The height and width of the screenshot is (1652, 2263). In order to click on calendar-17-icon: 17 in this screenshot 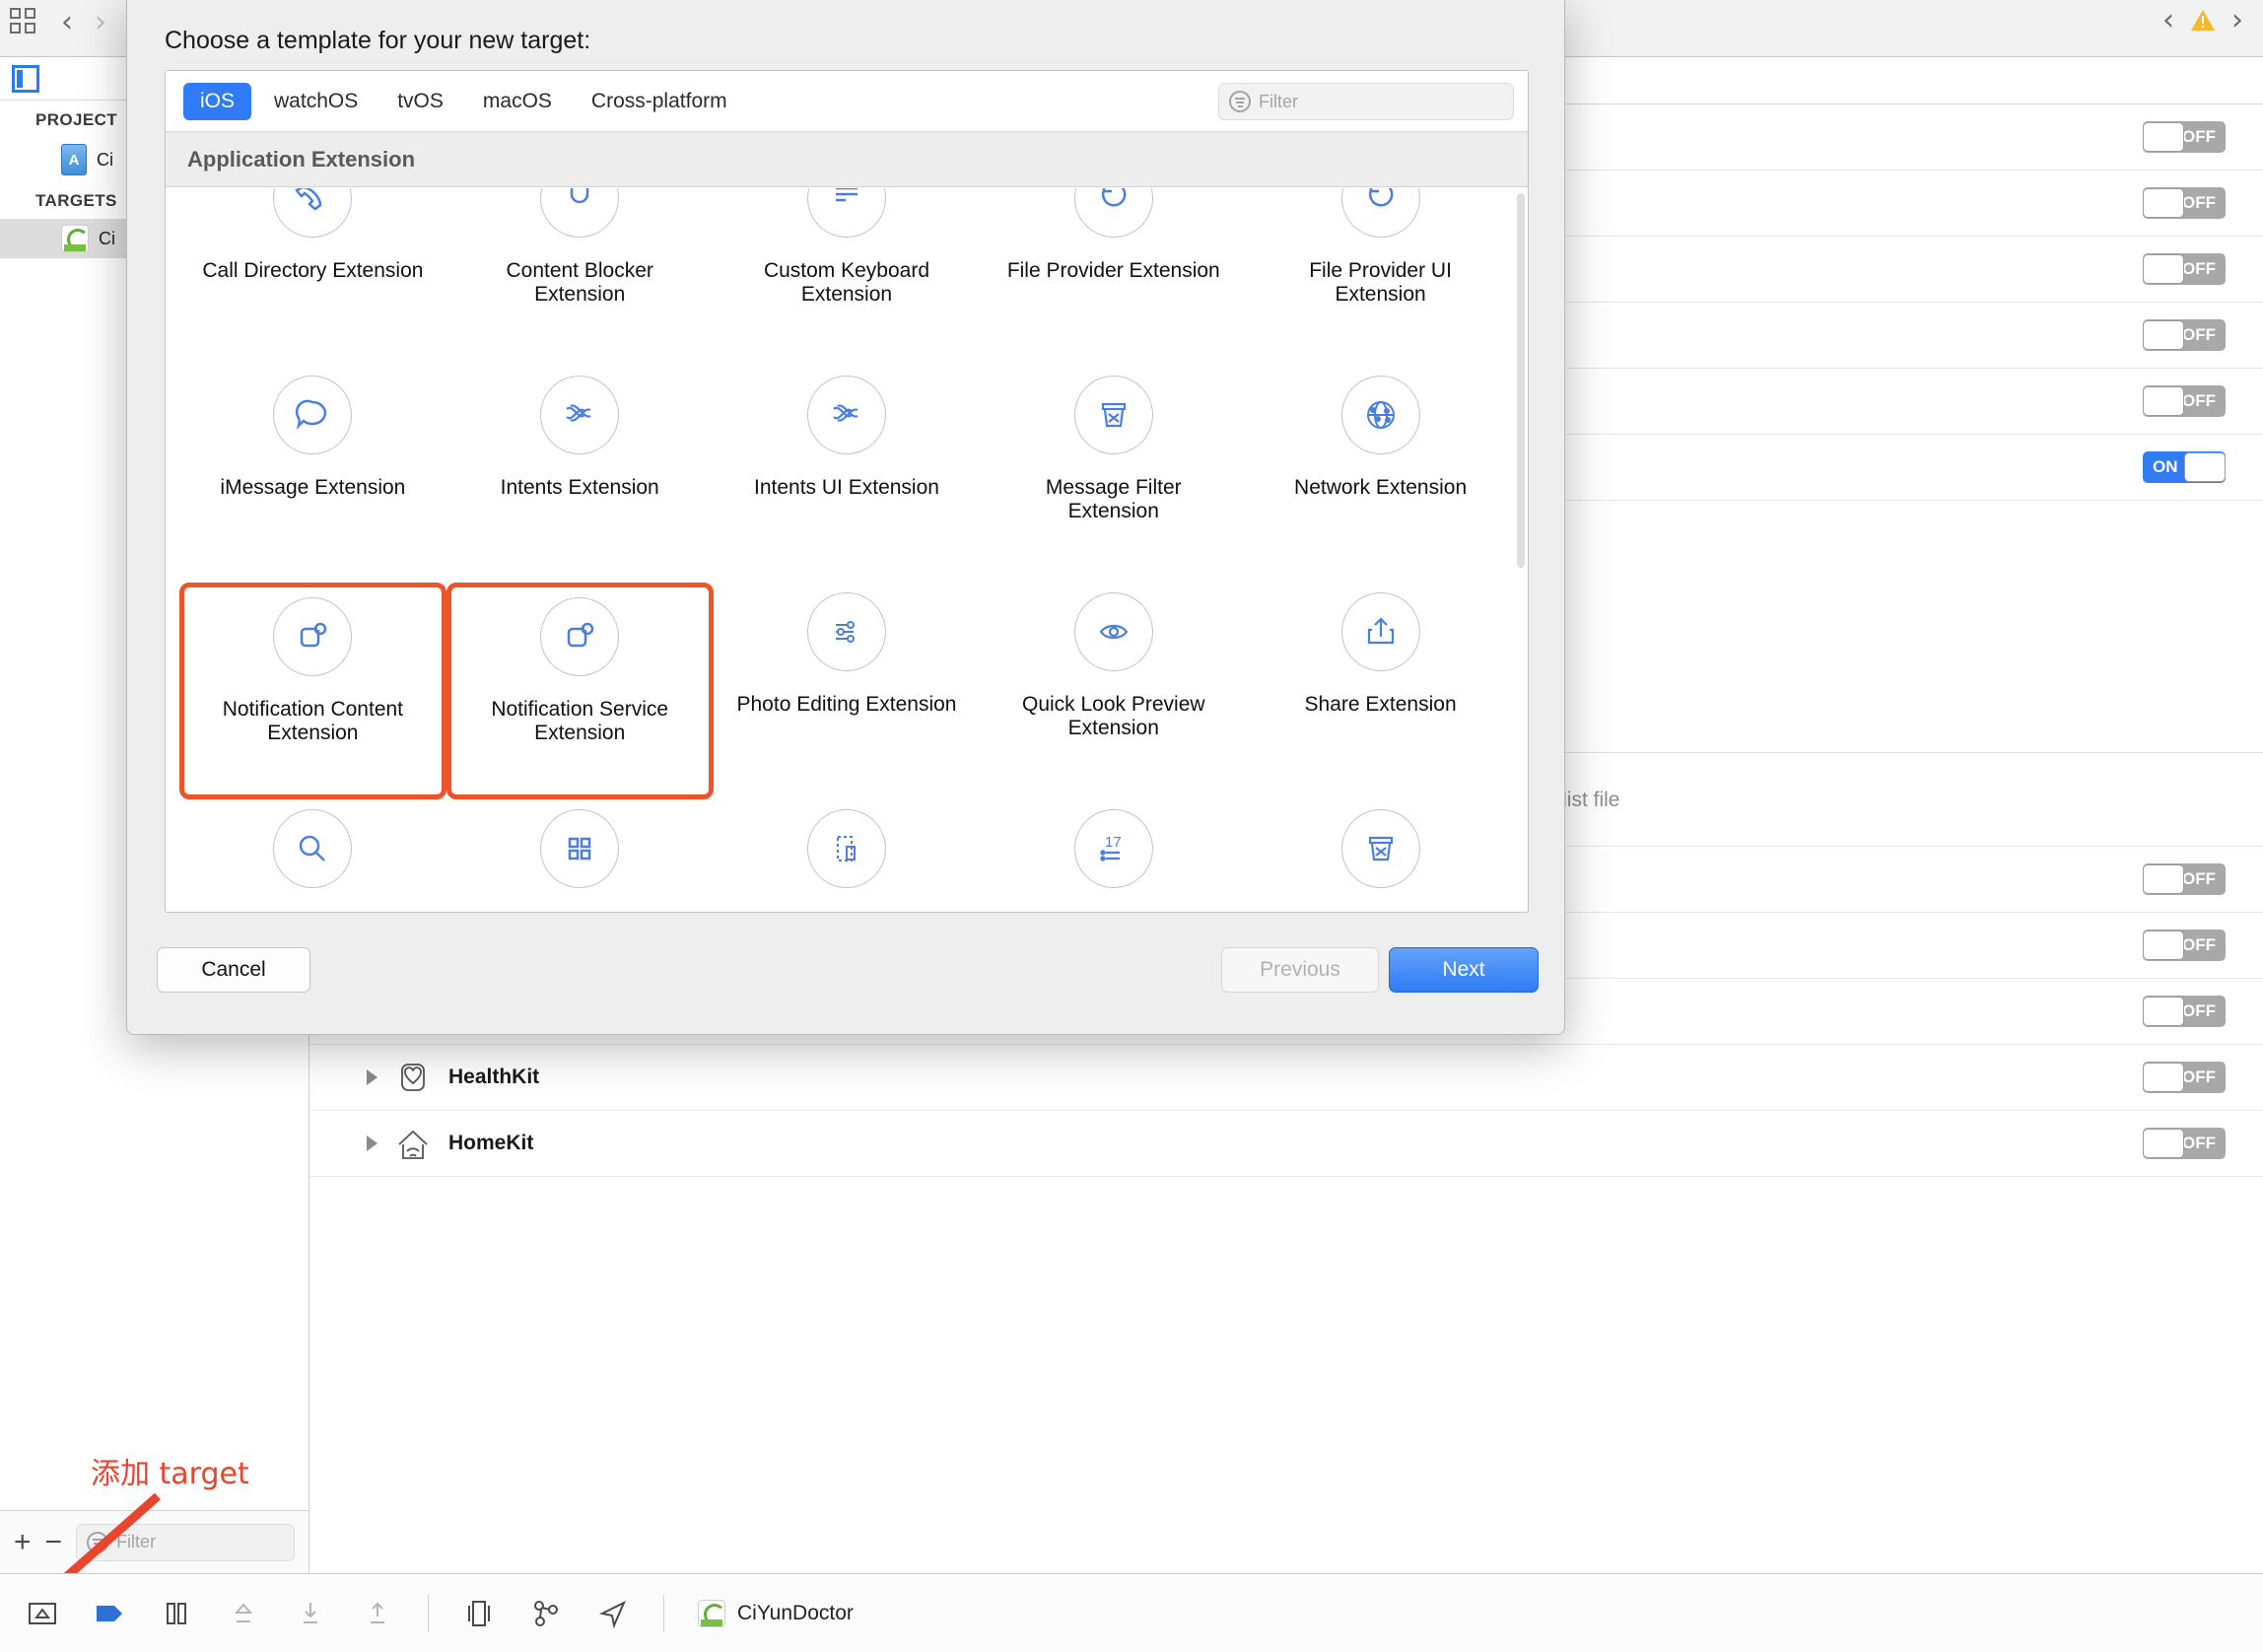, I will do `click(1113, 848)`.